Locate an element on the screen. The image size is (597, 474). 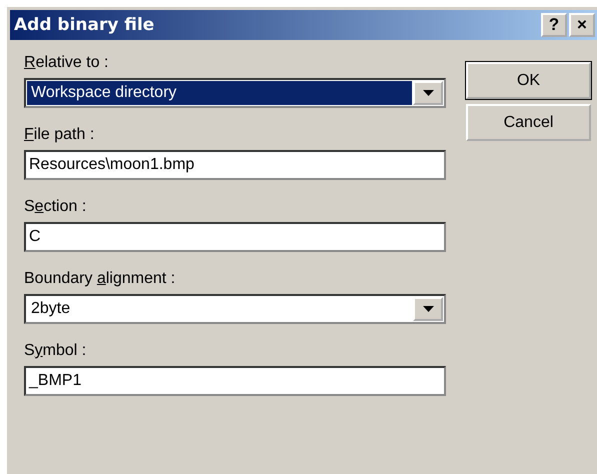
input-field: C is located at coordinates (235, 237).